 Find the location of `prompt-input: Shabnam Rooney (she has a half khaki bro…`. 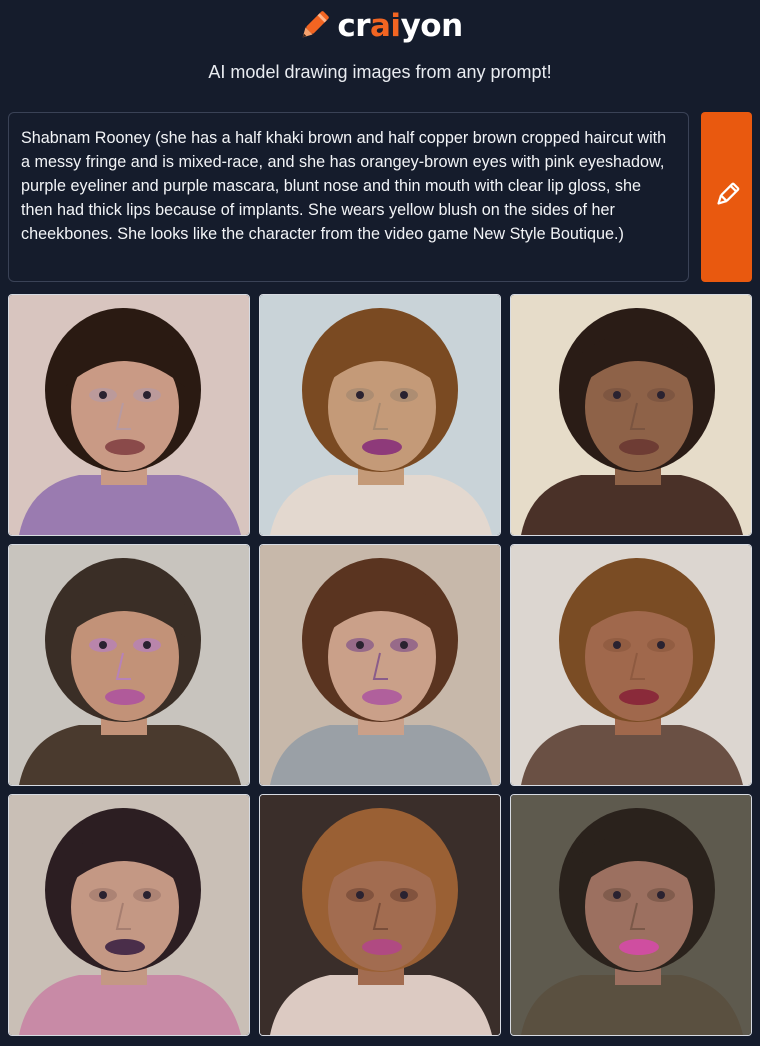

prompt-input: Shabnam Rooney (she has a half khaki bro… is located at coordinates (348, 197).